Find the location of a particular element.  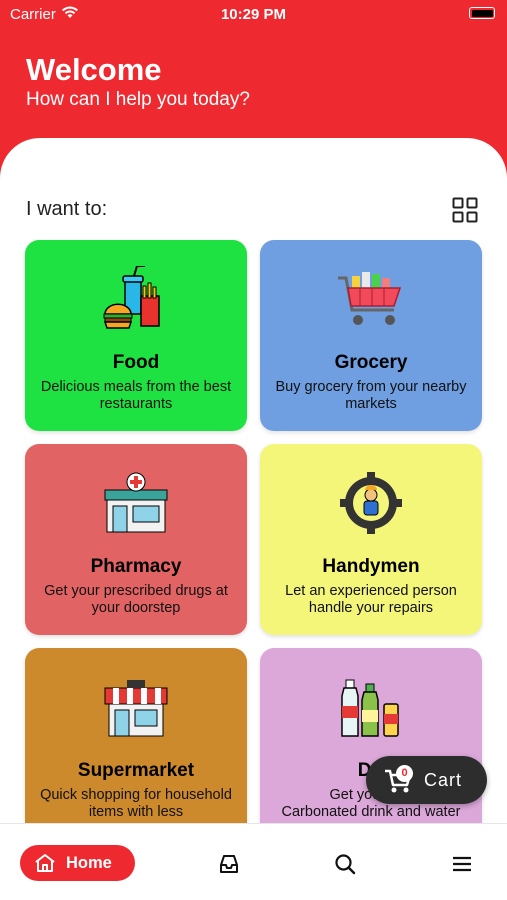

card-title: Pharmacy is located at coordinates (136, 566).